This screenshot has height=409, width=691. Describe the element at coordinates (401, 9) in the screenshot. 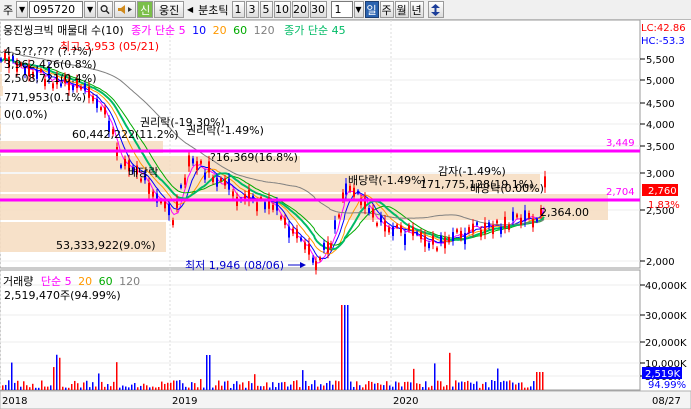

I see `tab-month: 월` at that location.